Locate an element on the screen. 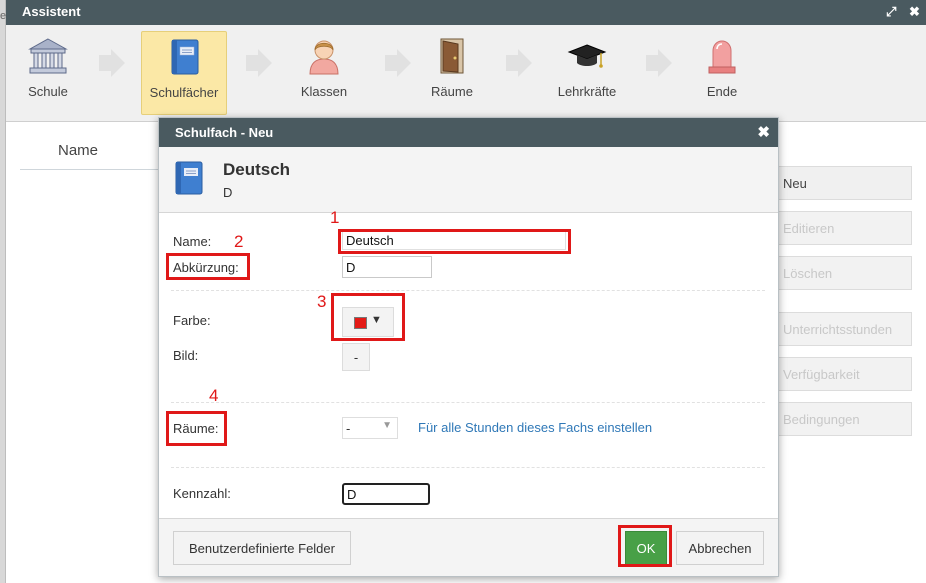 This screenshot has width=926, height=583. availability-button: Verfügbarkeit is located at coordinates (844, 374).